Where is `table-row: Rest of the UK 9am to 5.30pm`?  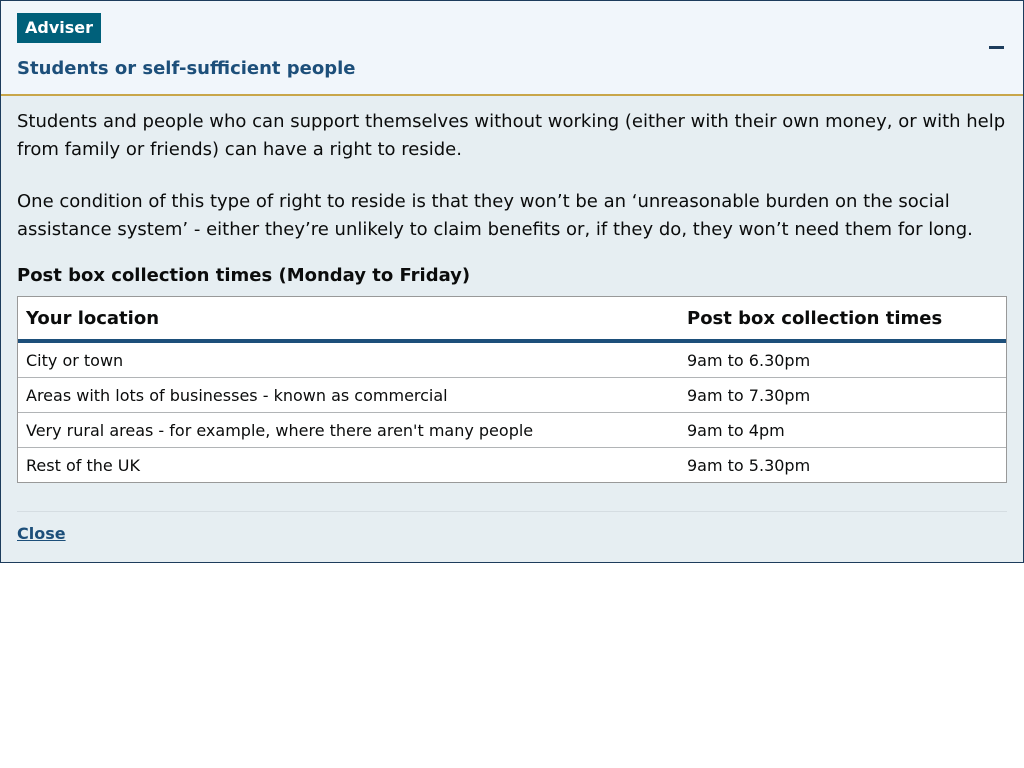 table-row: Rest of the UK 9am to 5.30pm is located at coordinates (512, 465).